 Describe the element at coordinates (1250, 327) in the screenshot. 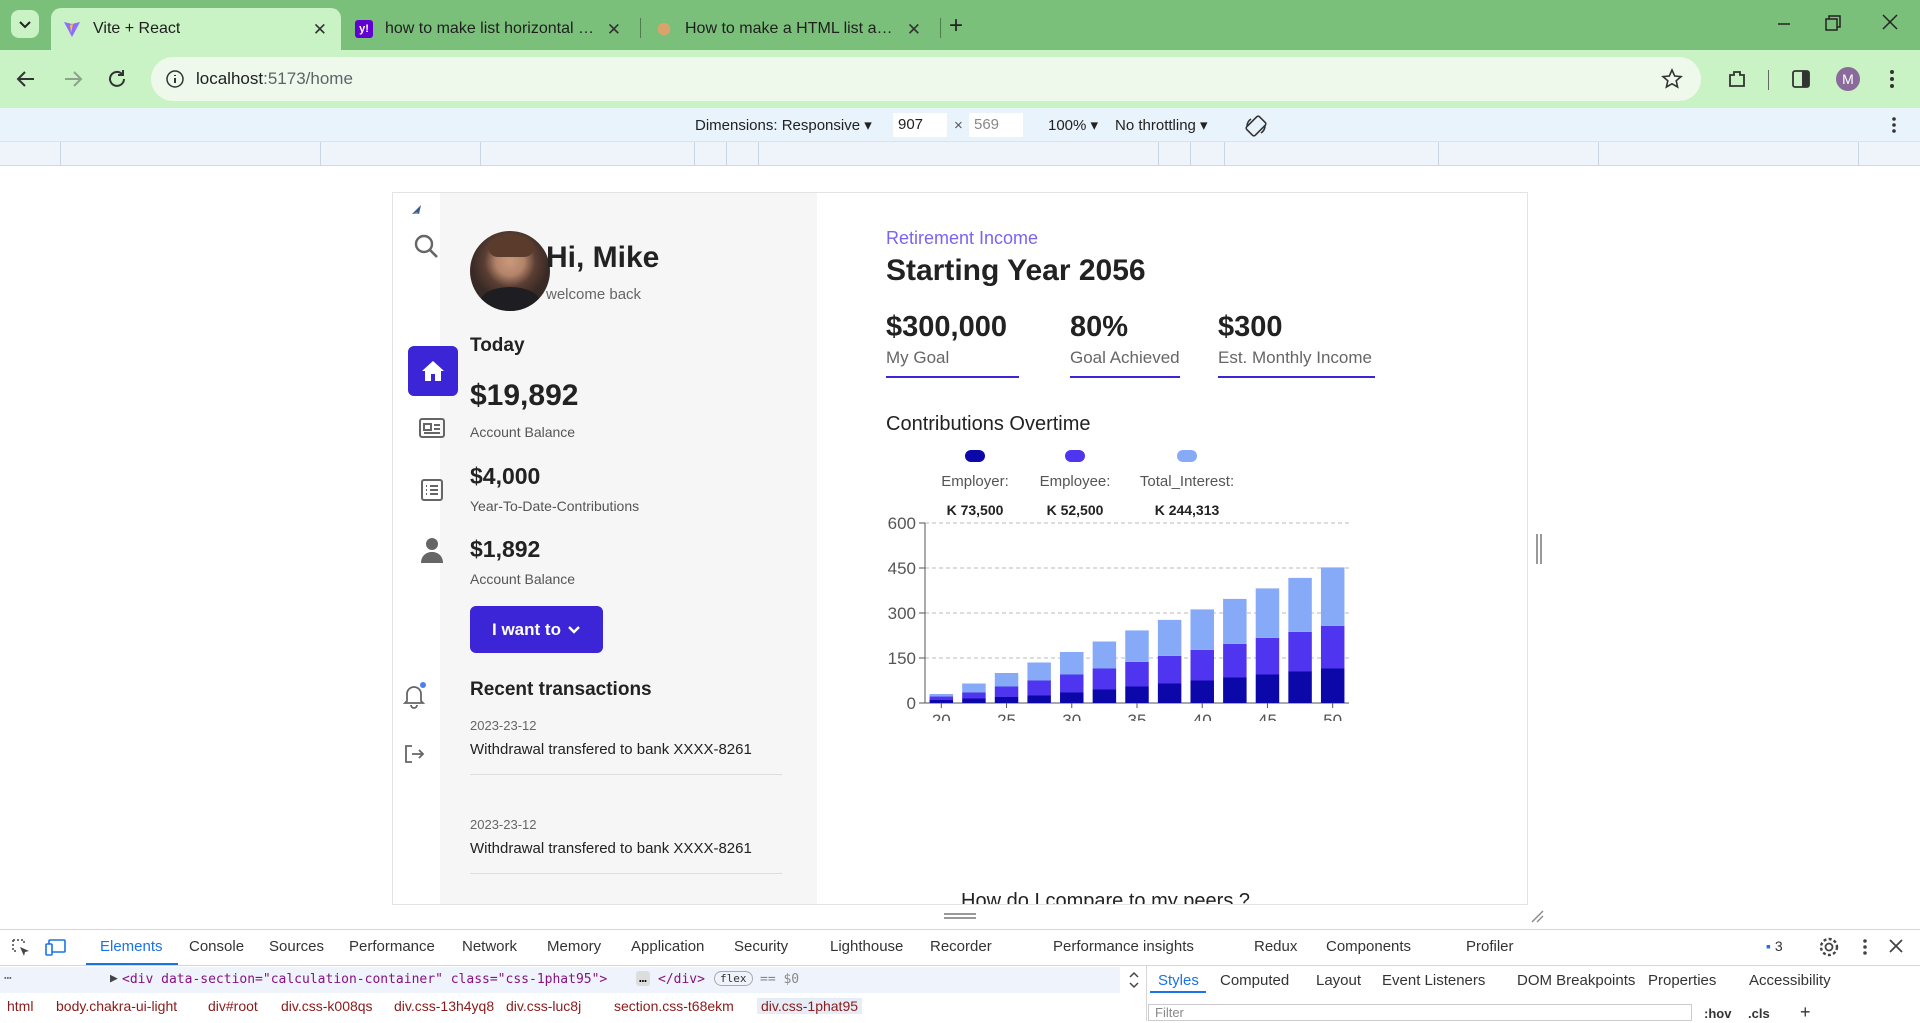

I see `metric-value: $300` at that location.